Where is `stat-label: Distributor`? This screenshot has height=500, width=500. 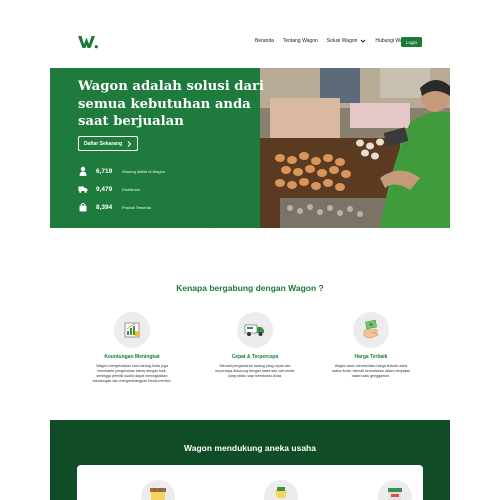
stat-label: Distributor is located at coordinates (131, 189).